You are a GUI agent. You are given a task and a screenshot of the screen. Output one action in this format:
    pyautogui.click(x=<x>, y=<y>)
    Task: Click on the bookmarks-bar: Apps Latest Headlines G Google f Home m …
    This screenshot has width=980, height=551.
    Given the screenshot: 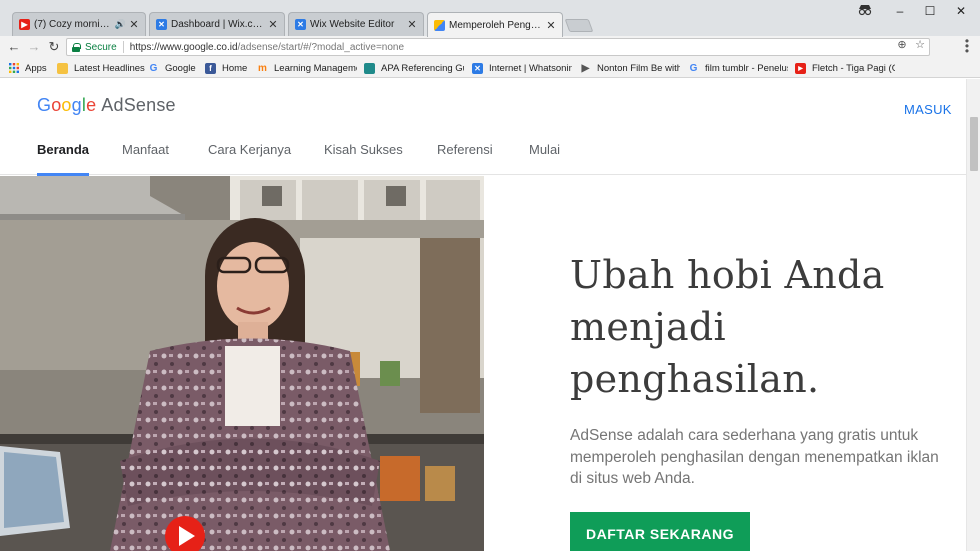 What is the action you would take?
    pyautogui.click(x=490, y=68)
    